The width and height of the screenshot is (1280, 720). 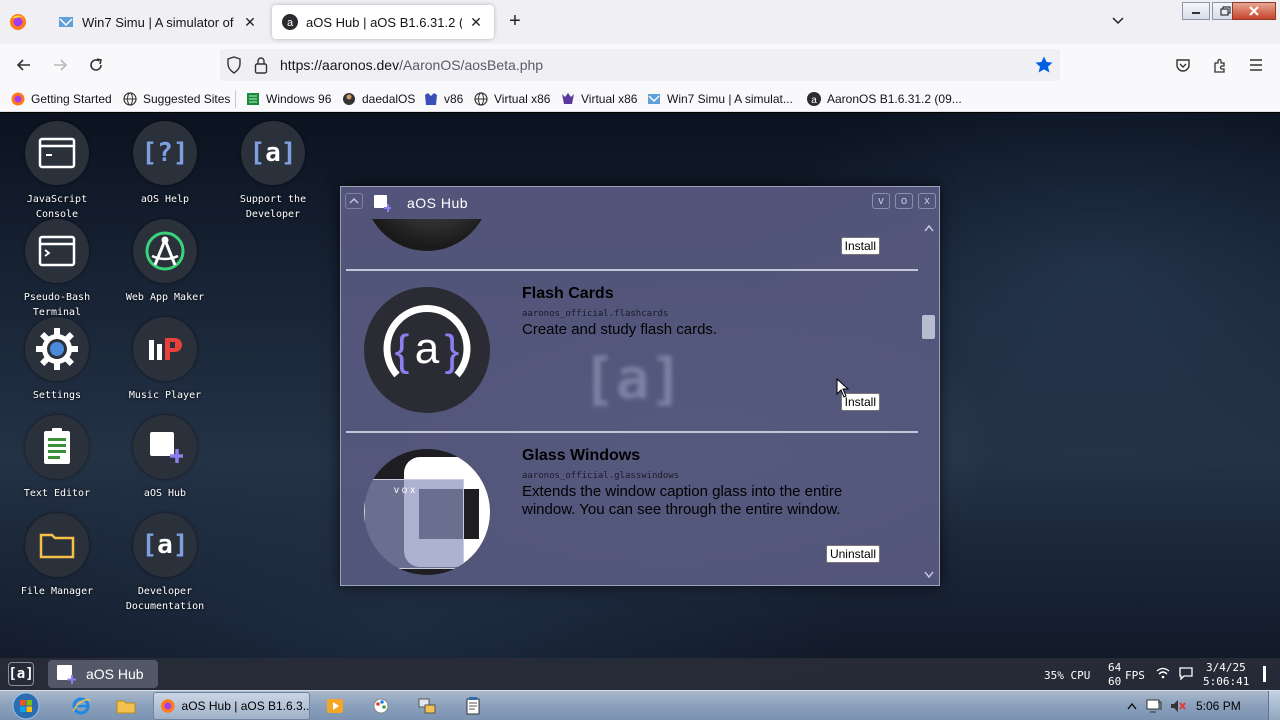 What do you see at coordinates (1044, 67) in the screenshot?
I see `bookmark-star-icon` at bounding box center [1044, 67].